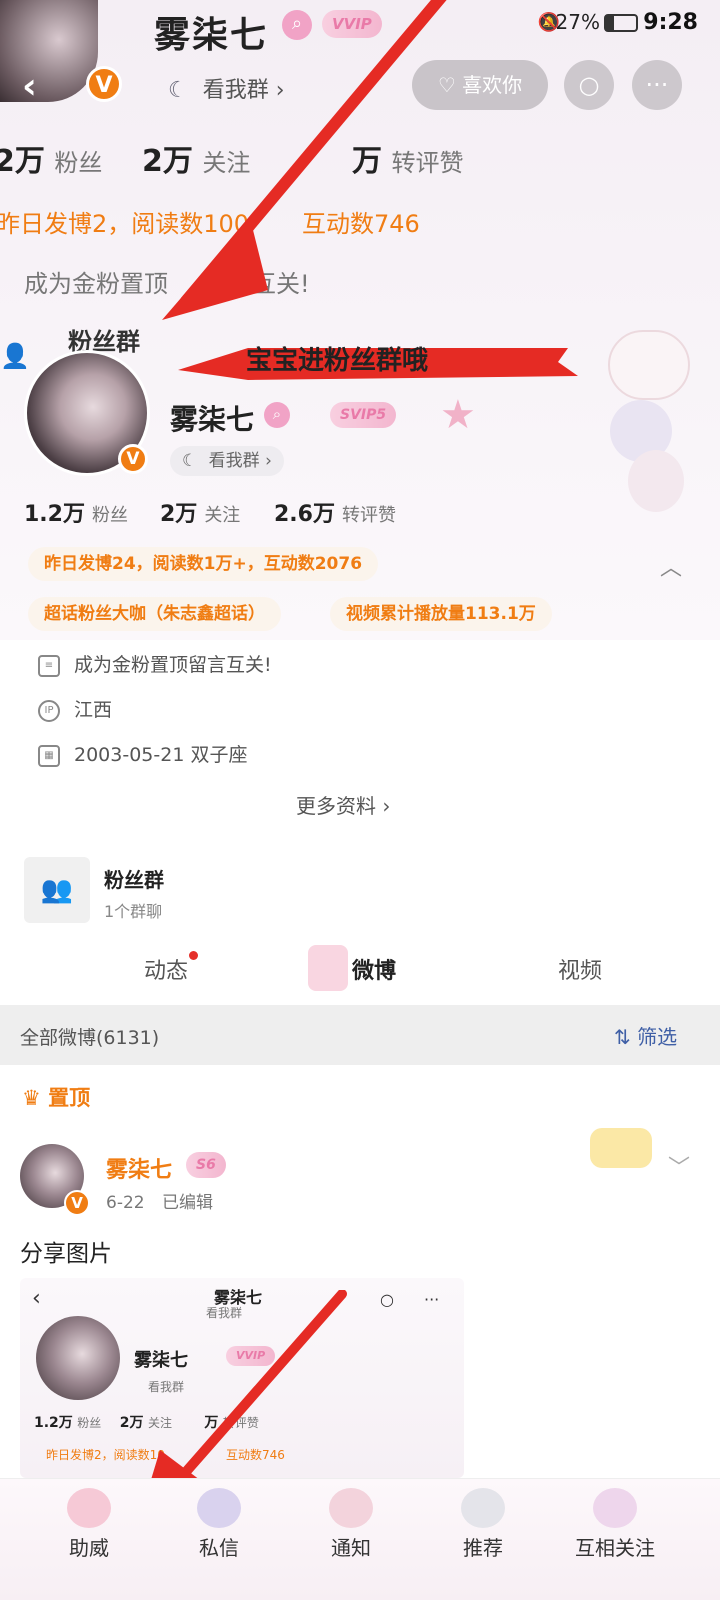  I want to click on embed-avatar, so click(78, 1358).